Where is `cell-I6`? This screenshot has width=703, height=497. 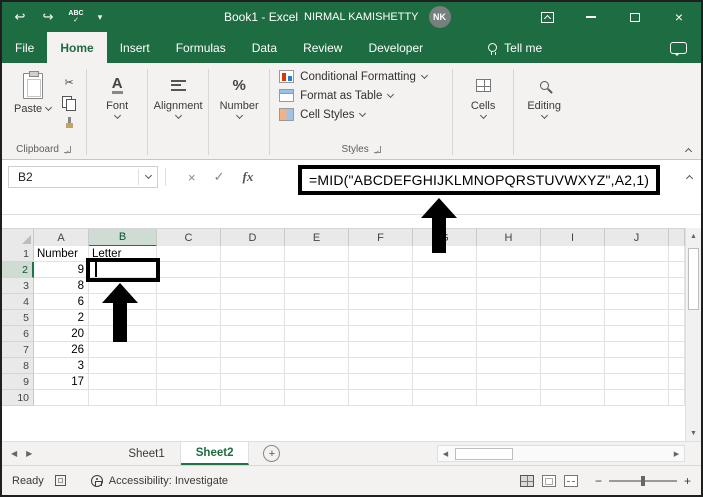
cell-I6 is located at coordinates (573, 334).